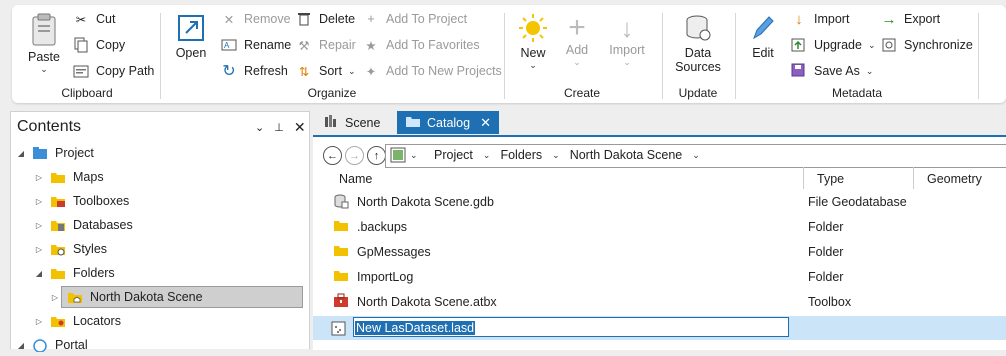  What do you see at coordinates (382, 227) in the screenshot?
I see `file-name: .backups` at bounding box center [382, 227].